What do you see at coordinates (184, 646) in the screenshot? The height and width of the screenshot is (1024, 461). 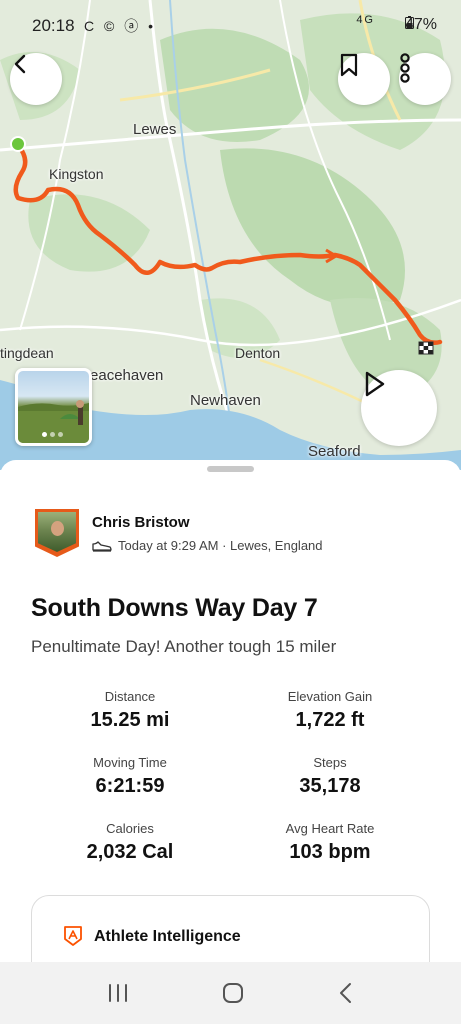 I see `activity-description: Penultimate Day! Another tough 15 miler` at bounding box center [184, 646].